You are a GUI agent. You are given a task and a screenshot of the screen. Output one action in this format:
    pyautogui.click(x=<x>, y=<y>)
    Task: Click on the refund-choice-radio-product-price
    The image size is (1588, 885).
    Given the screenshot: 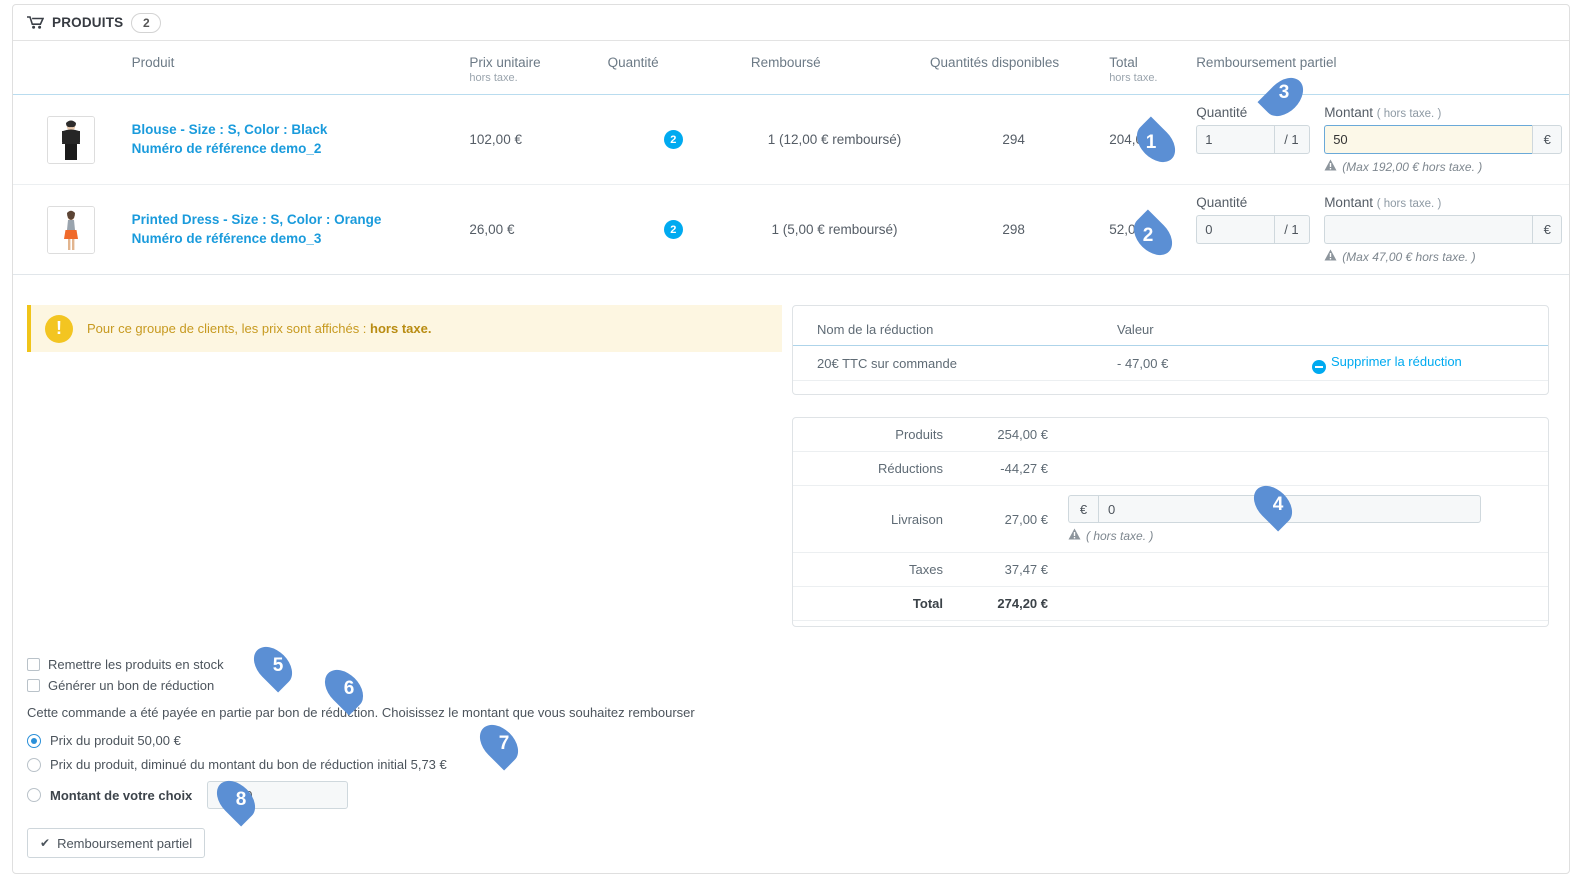 What is the action you would take?
    pyautogui.click(x=34, y=740)
    